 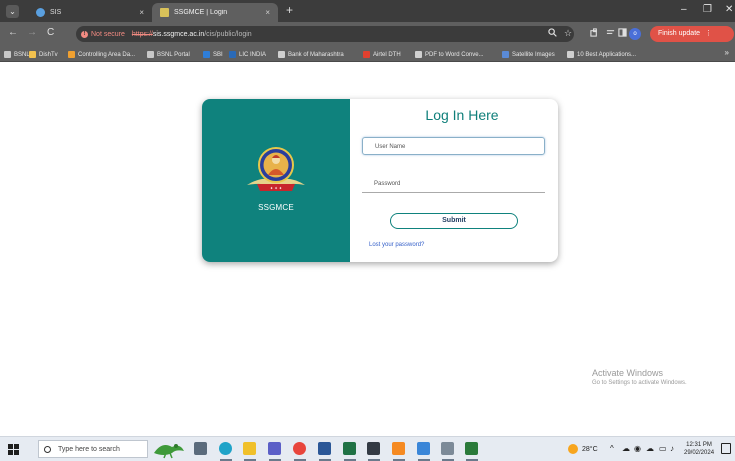 What do you see at coordinates (349, 448) in the screenshot?
I see `excel-icon` at bounding box center [349, 448].